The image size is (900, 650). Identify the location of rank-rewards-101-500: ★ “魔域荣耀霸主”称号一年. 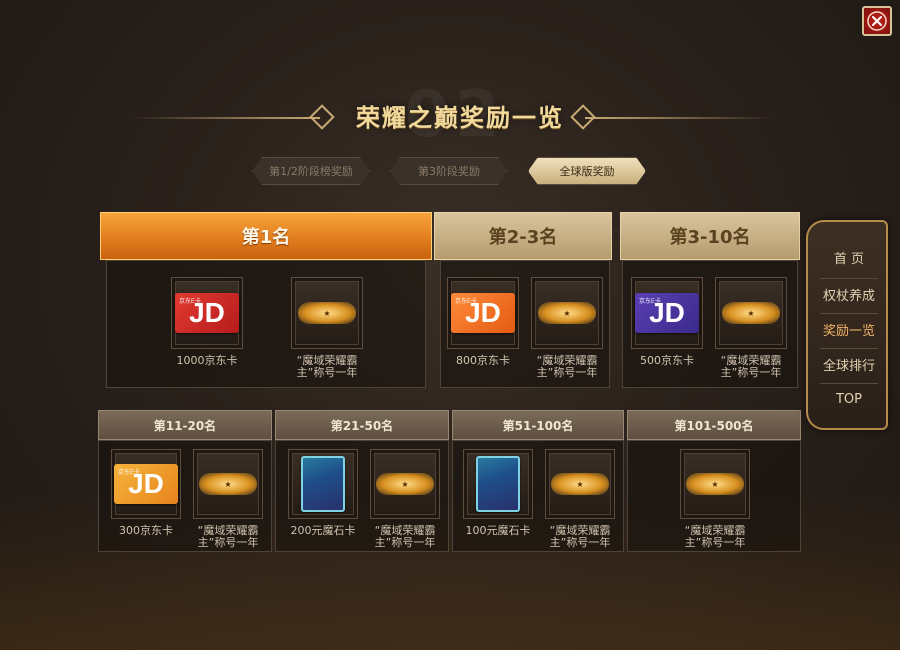
(714, 496).